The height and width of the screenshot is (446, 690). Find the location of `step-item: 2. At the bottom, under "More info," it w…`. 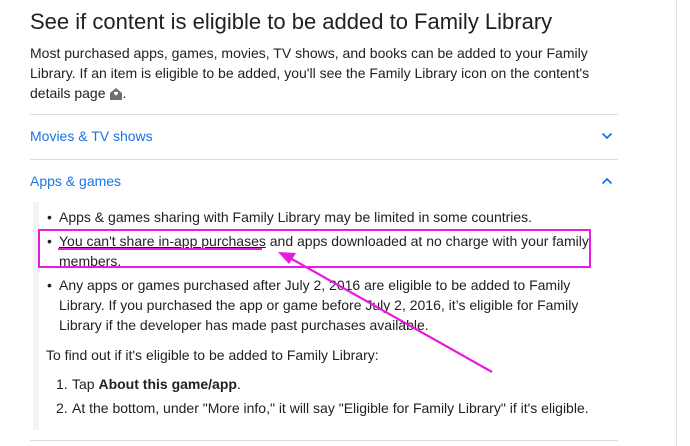

step-item: 2. At the bottom, under "More info," it w… is located at coordinates (322, 408).